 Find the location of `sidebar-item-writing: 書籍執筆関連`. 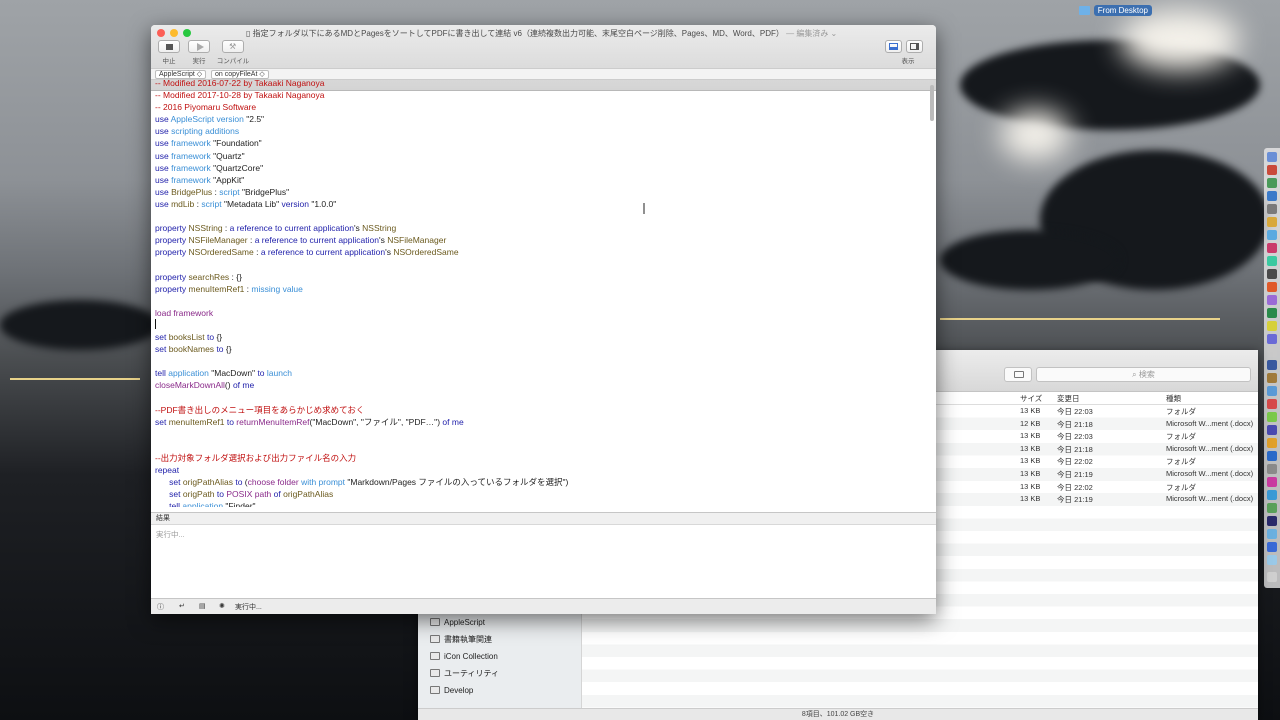

sidebar-item-writing: 書籍執筆関連 is located at coordinates (461, 639).